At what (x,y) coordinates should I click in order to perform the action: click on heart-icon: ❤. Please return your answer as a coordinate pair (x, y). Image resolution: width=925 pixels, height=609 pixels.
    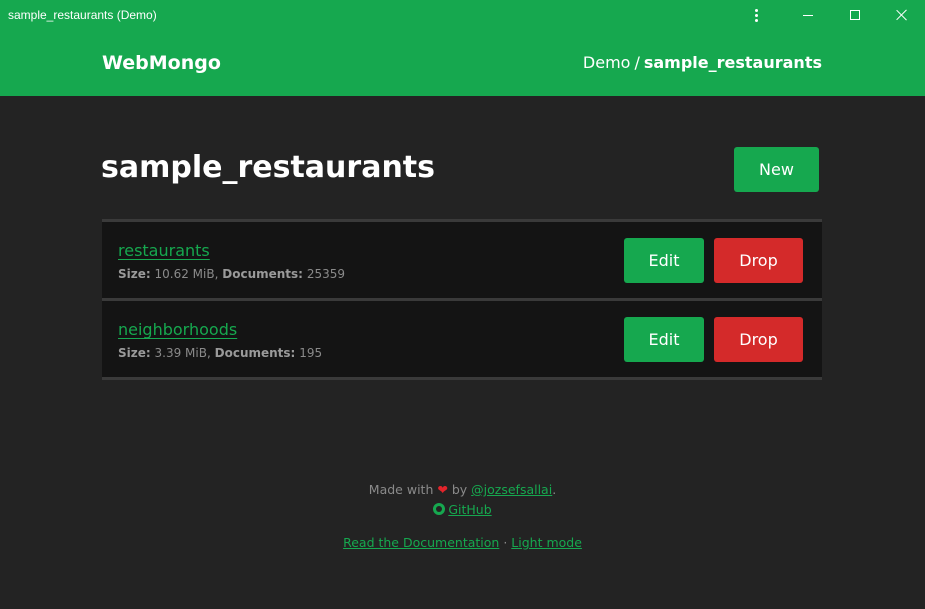
    Looking at the image, I should click on (442, 489).